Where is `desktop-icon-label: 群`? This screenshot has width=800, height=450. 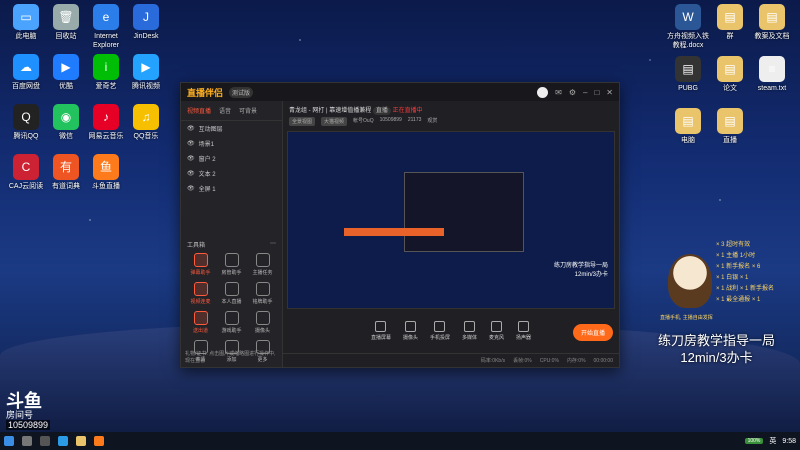
desktop-icon-label: 群 is located at coordinates (730, 36).